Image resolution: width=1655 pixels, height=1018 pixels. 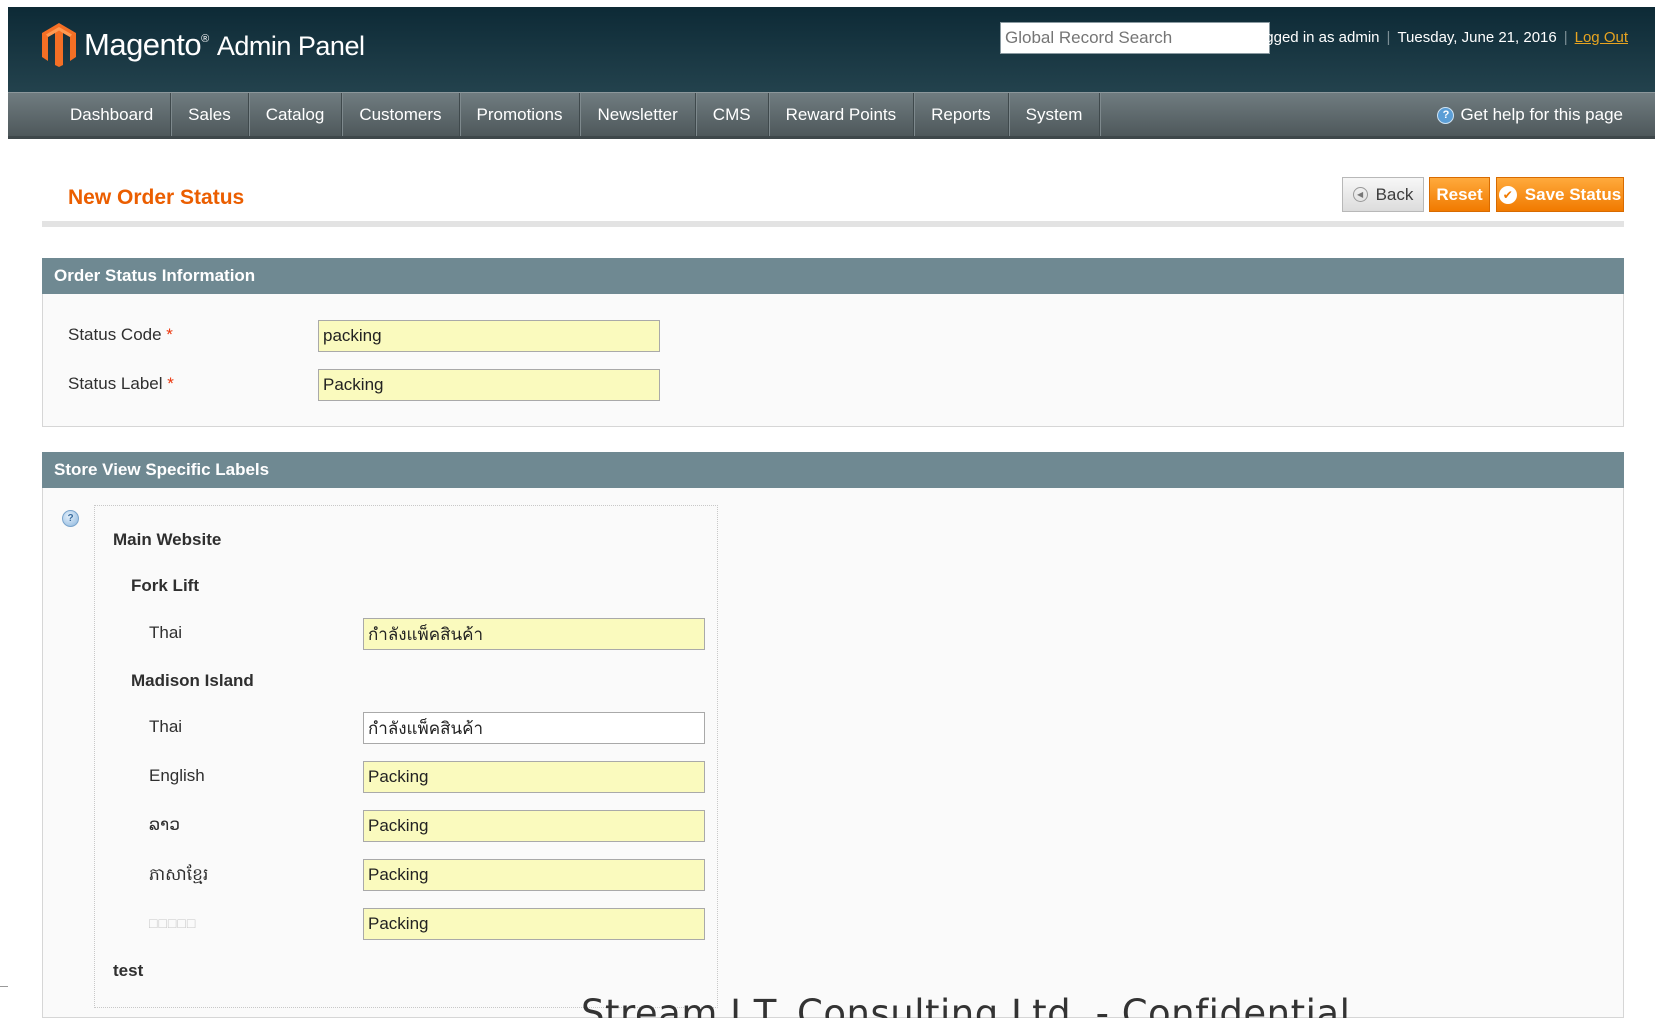 What do you see at coordinates (1541, 114) in the screenshot?
I see `help-text: Get help for this page` at bounding box center [1541, 114].